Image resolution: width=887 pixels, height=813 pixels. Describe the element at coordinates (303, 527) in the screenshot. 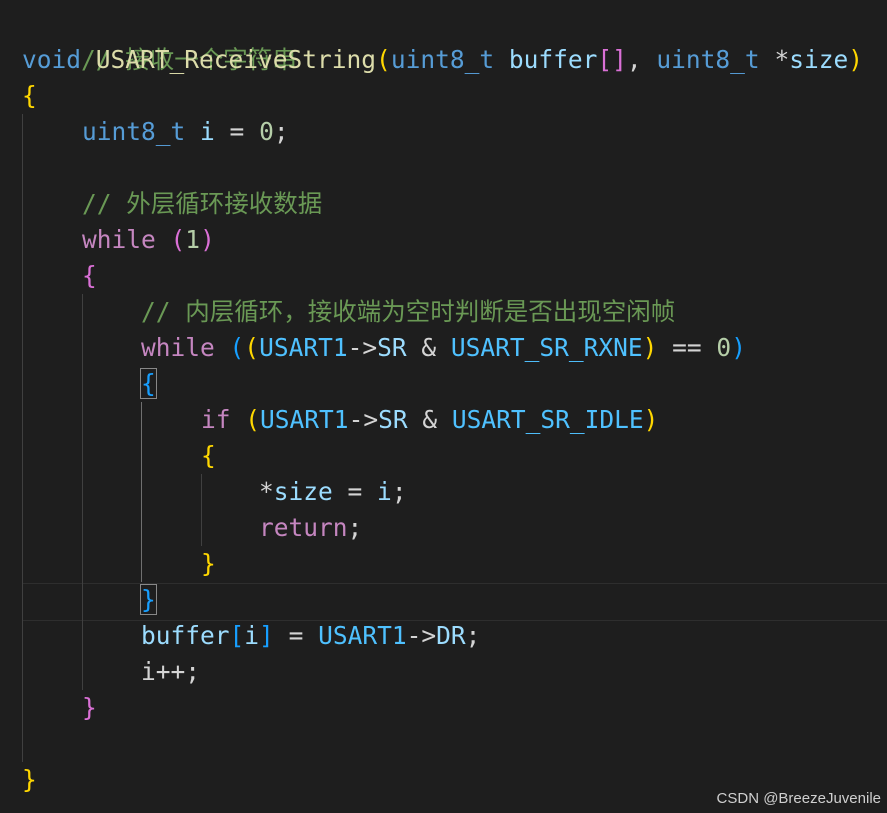

I see `keyword-return: return` at that location.